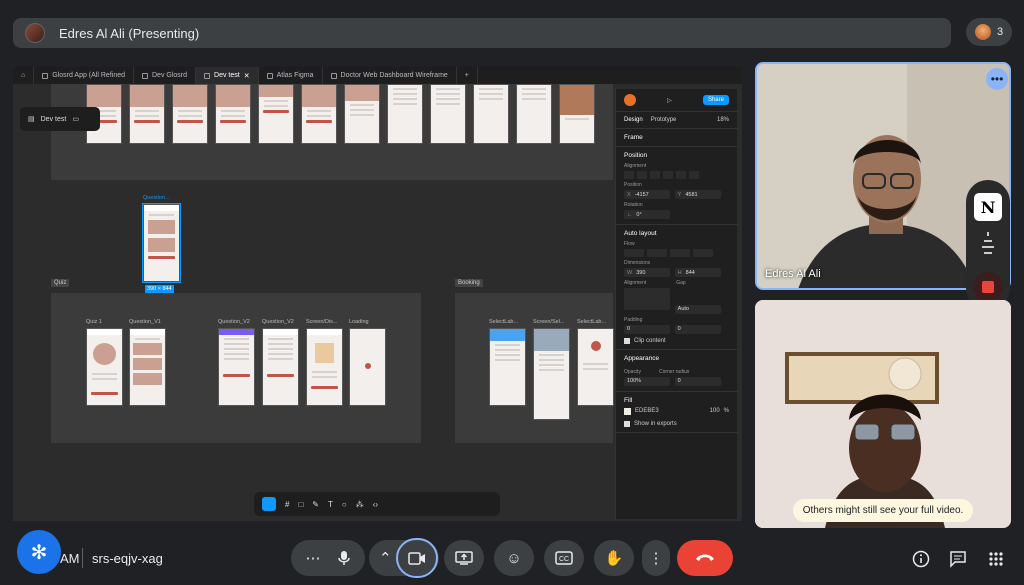 The height and width of the screenshot is (585, 1024). Describe the element at coordinates (300, 504) in the screenshot. I see `rectangle-tool-icon: □` at that location.